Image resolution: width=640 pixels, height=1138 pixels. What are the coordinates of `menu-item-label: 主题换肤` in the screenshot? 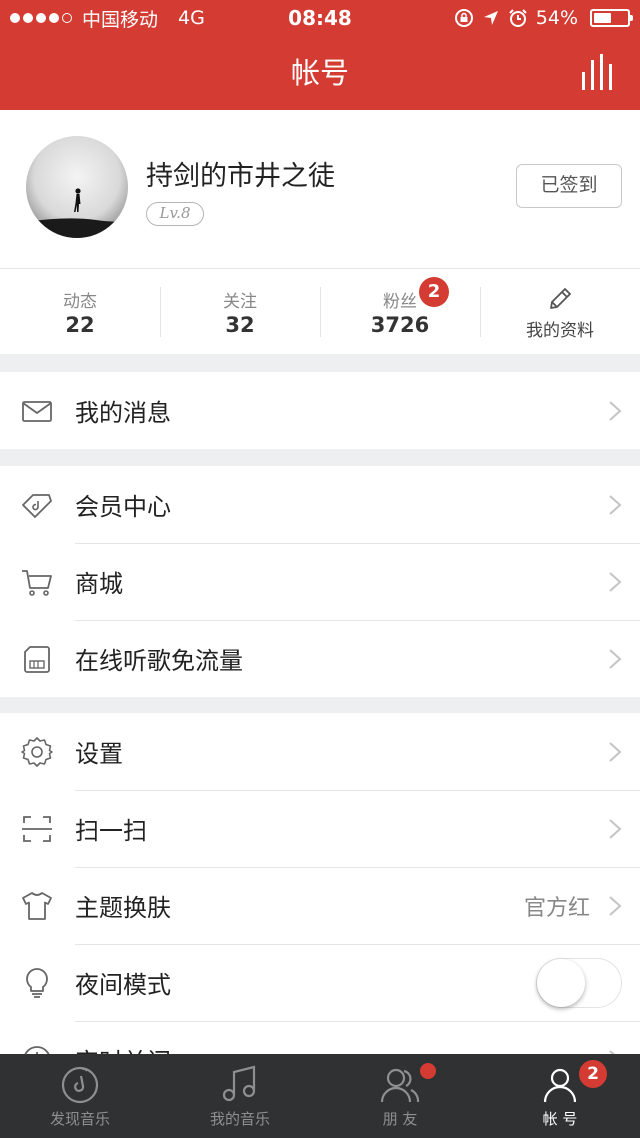 It's located at (123, 908).